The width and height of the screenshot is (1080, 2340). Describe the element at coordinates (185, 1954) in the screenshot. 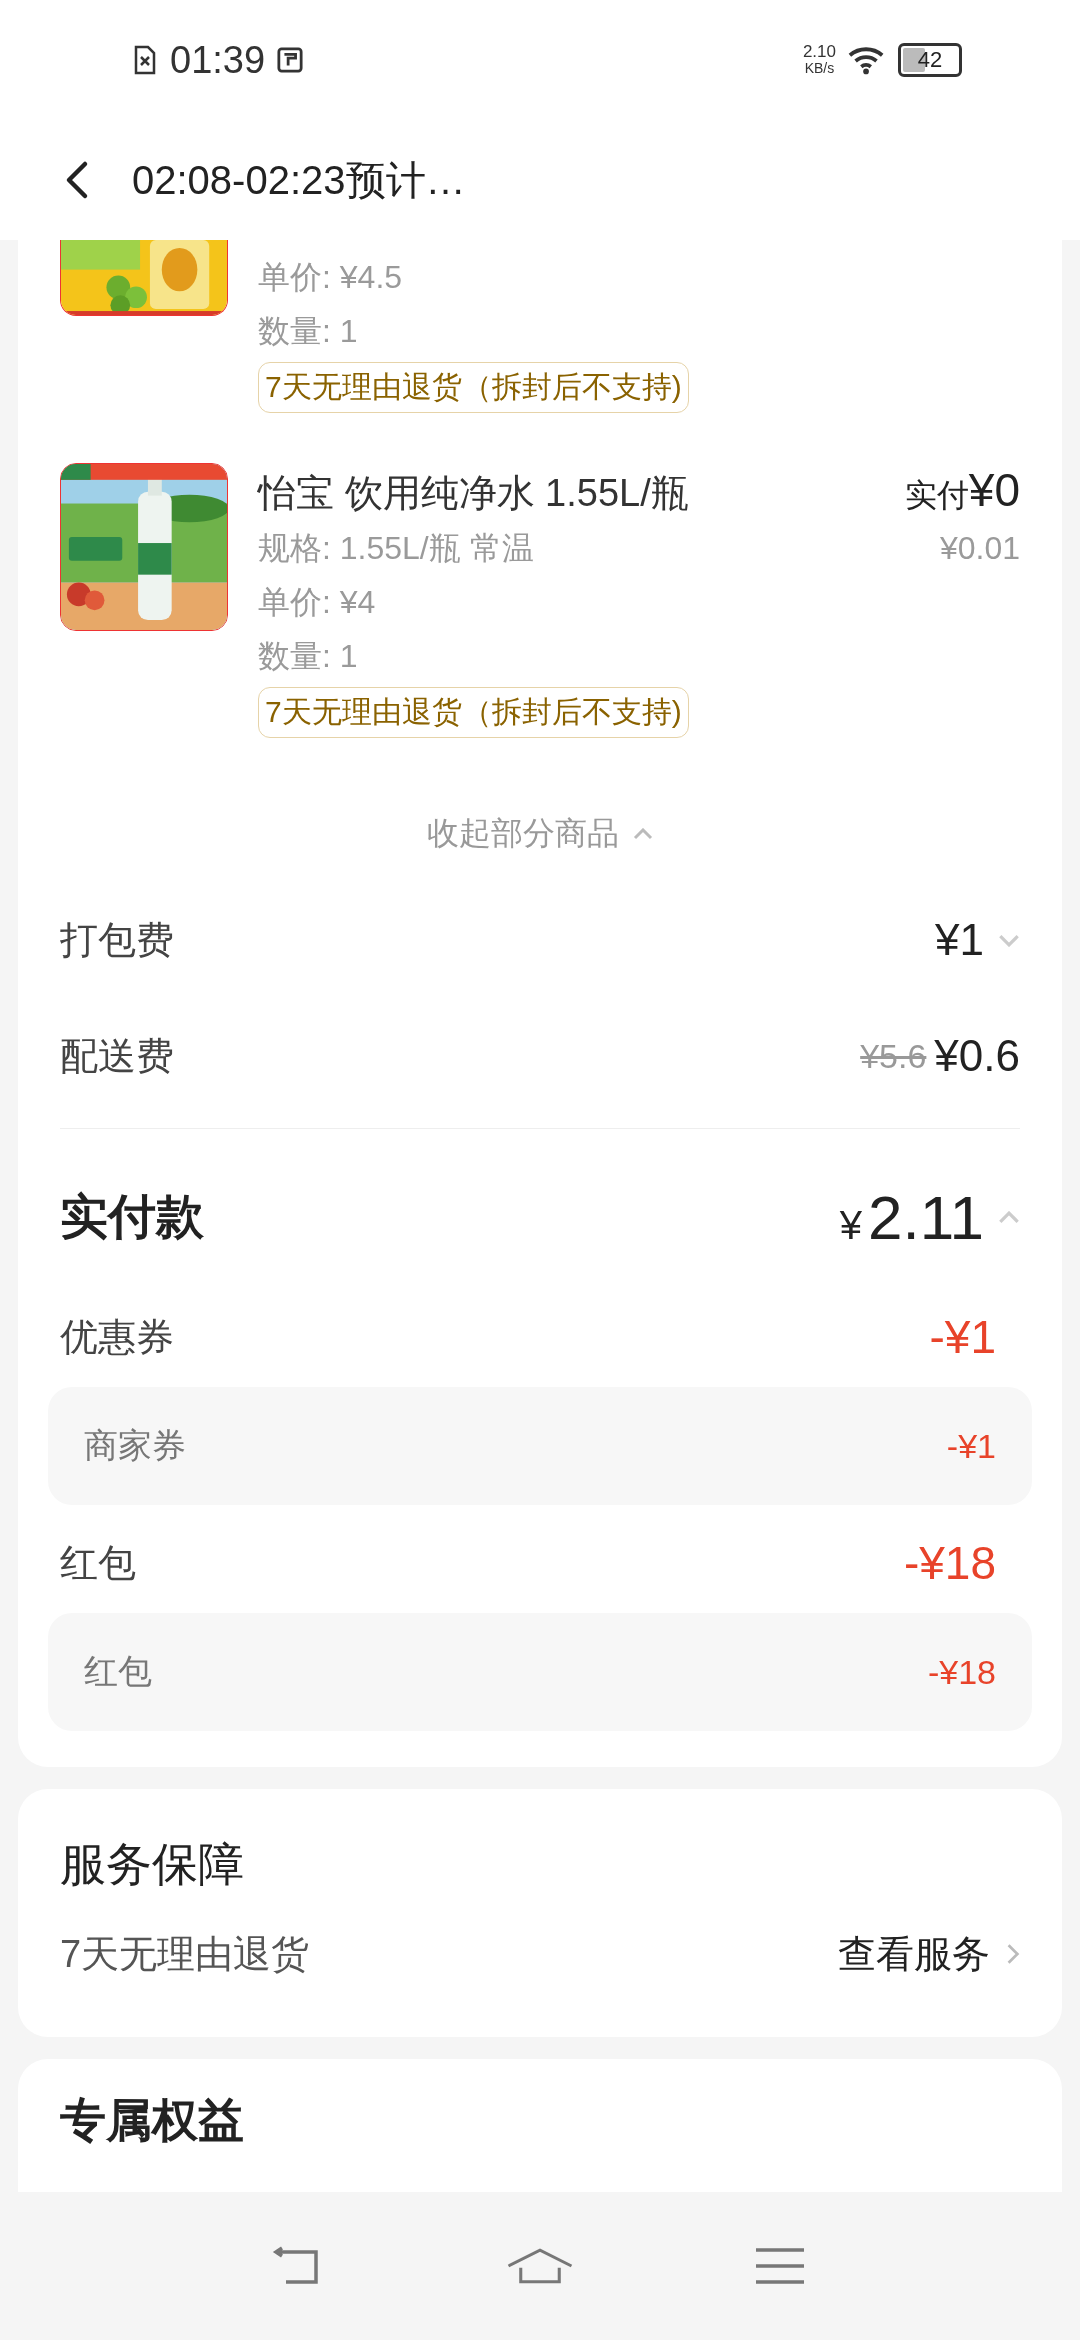

I see `service-item: 7天无理由退货` at that location.